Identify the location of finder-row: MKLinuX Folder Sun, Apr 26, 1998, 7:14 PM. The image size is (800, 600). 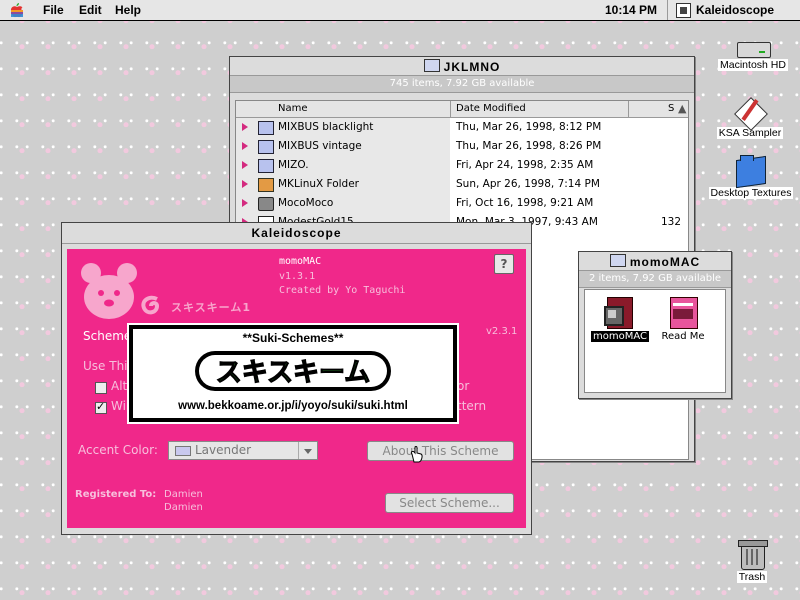
(462, 184).